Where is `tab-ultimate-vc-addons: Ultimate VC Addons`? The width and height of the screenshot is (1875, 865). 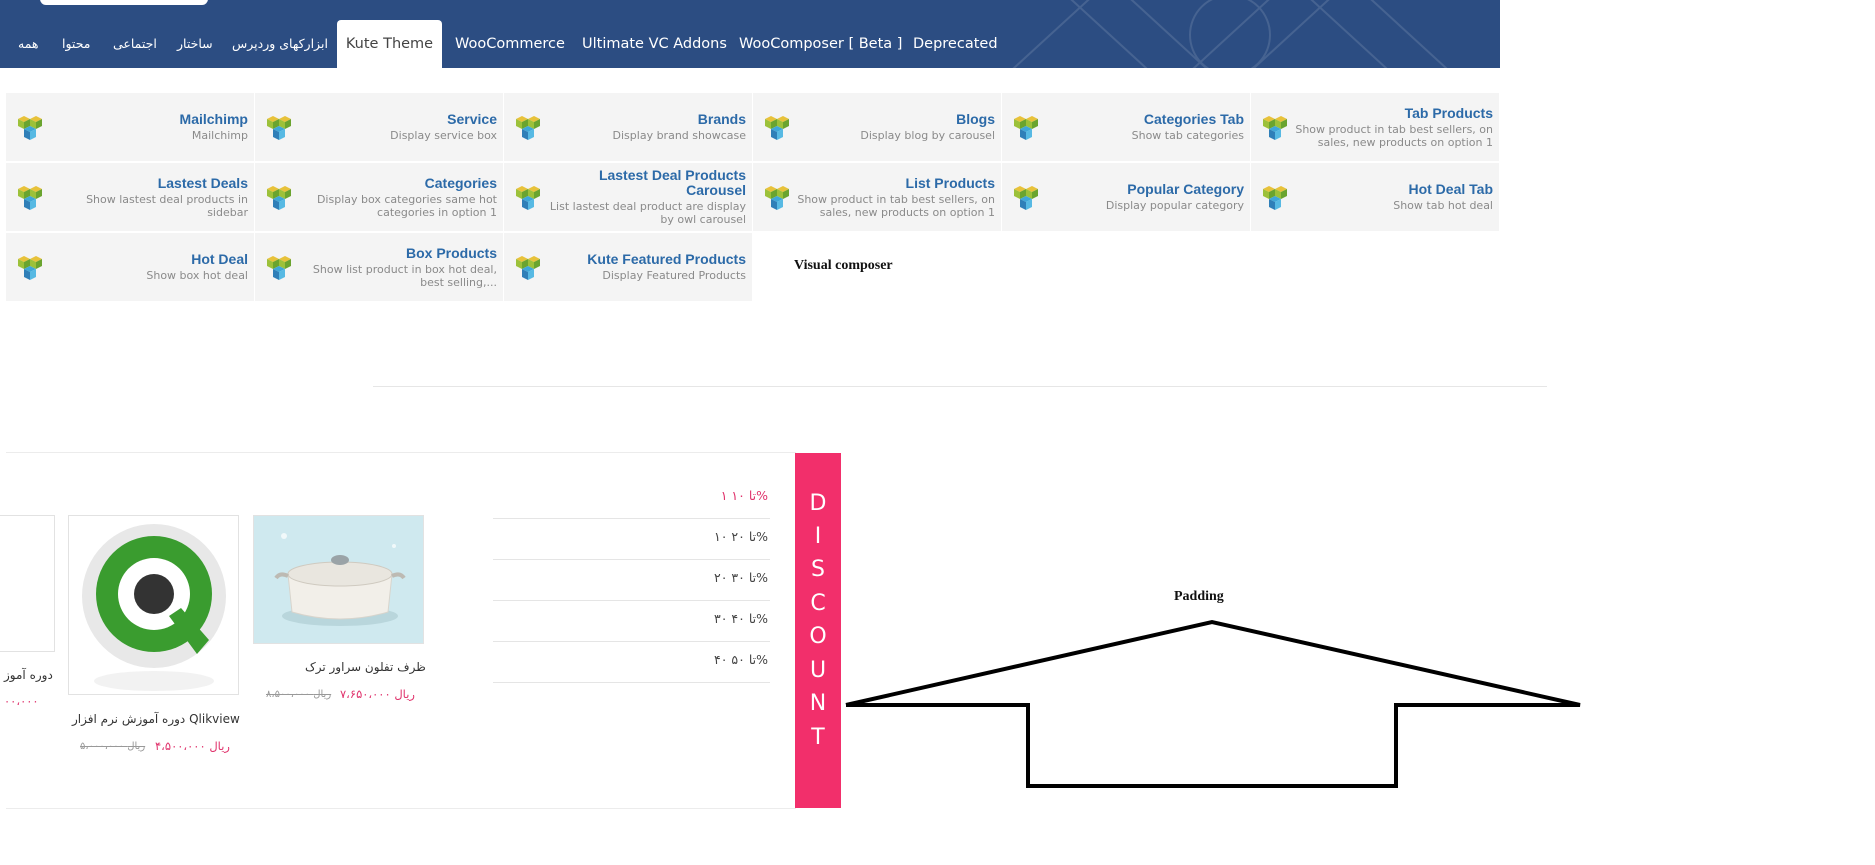
tab-ultimate-vc-addons: Ultimate VC Addons is located at coordinates (654, 44).